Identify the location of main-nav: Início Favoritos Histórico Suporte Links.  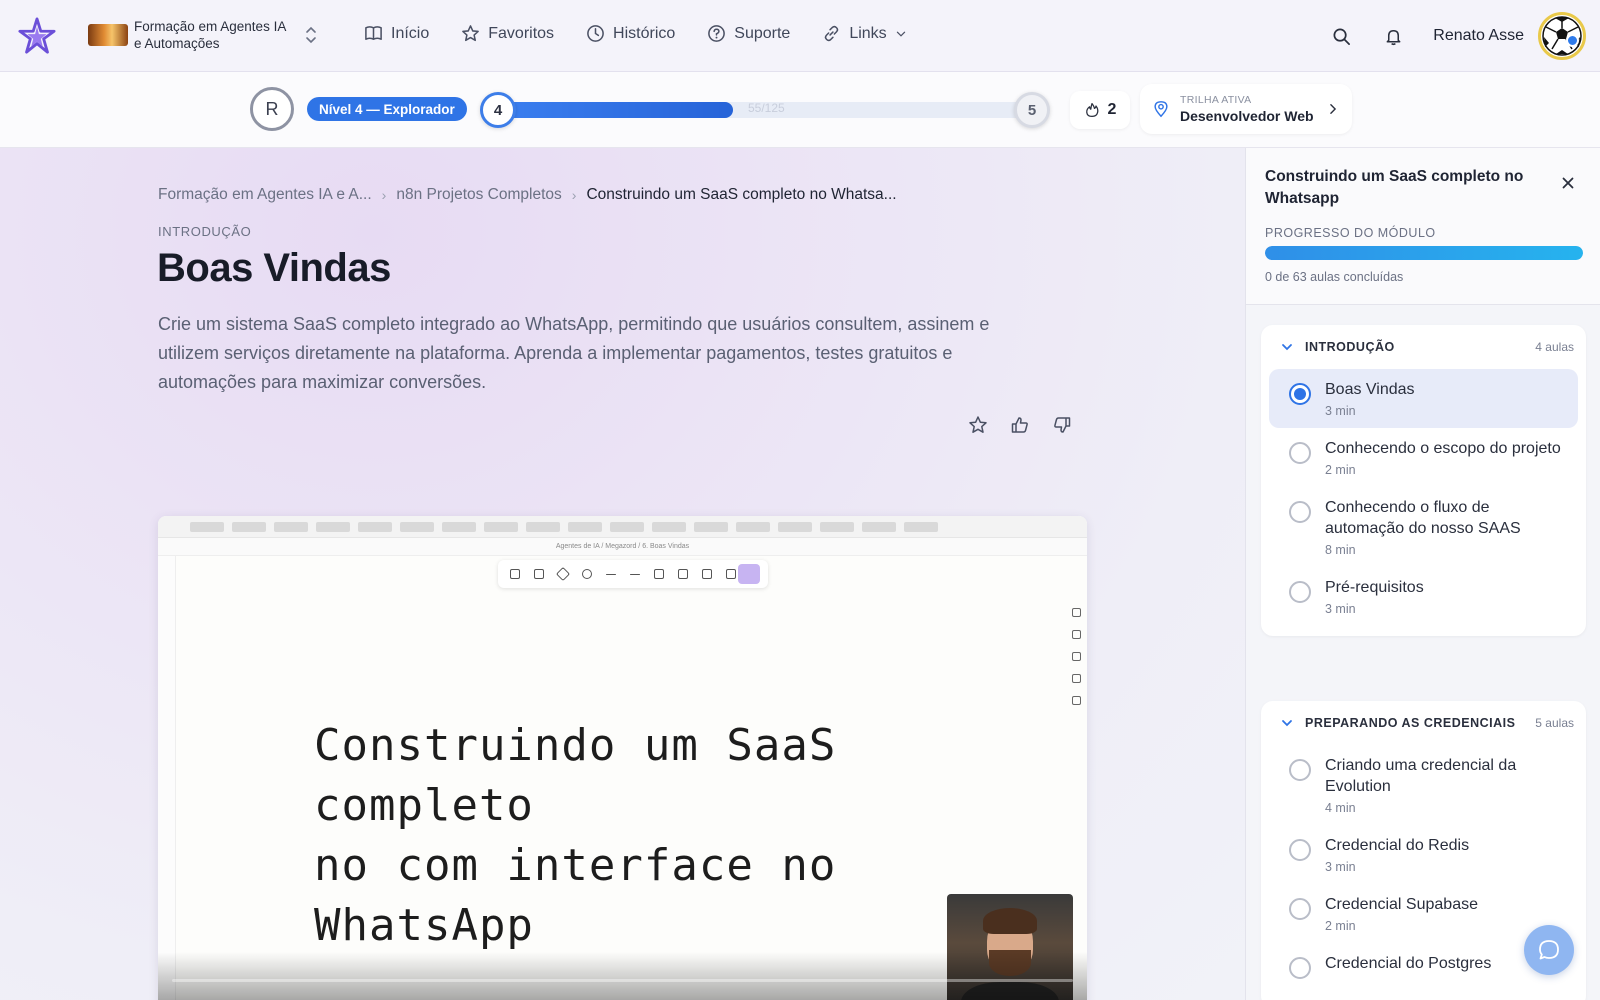
(635, 33).